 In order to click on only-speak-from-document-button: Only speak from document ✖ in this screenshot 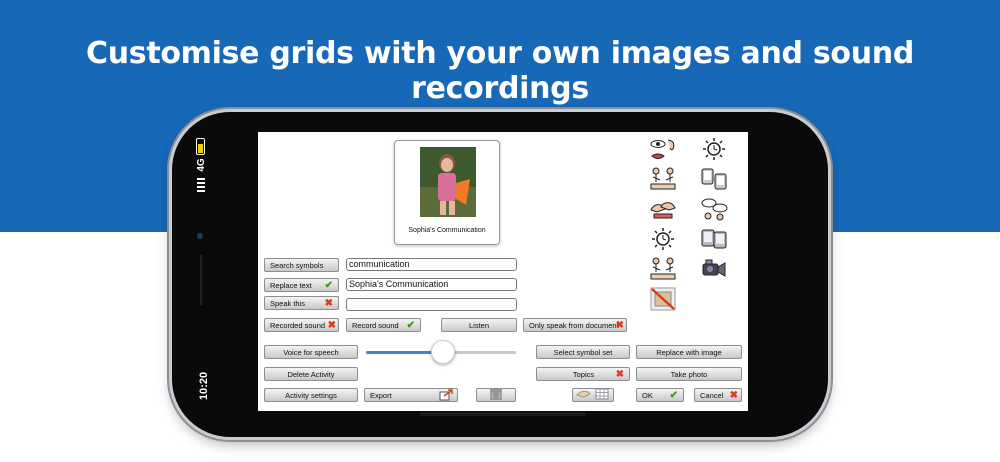, I will do `click(575, 325)`.